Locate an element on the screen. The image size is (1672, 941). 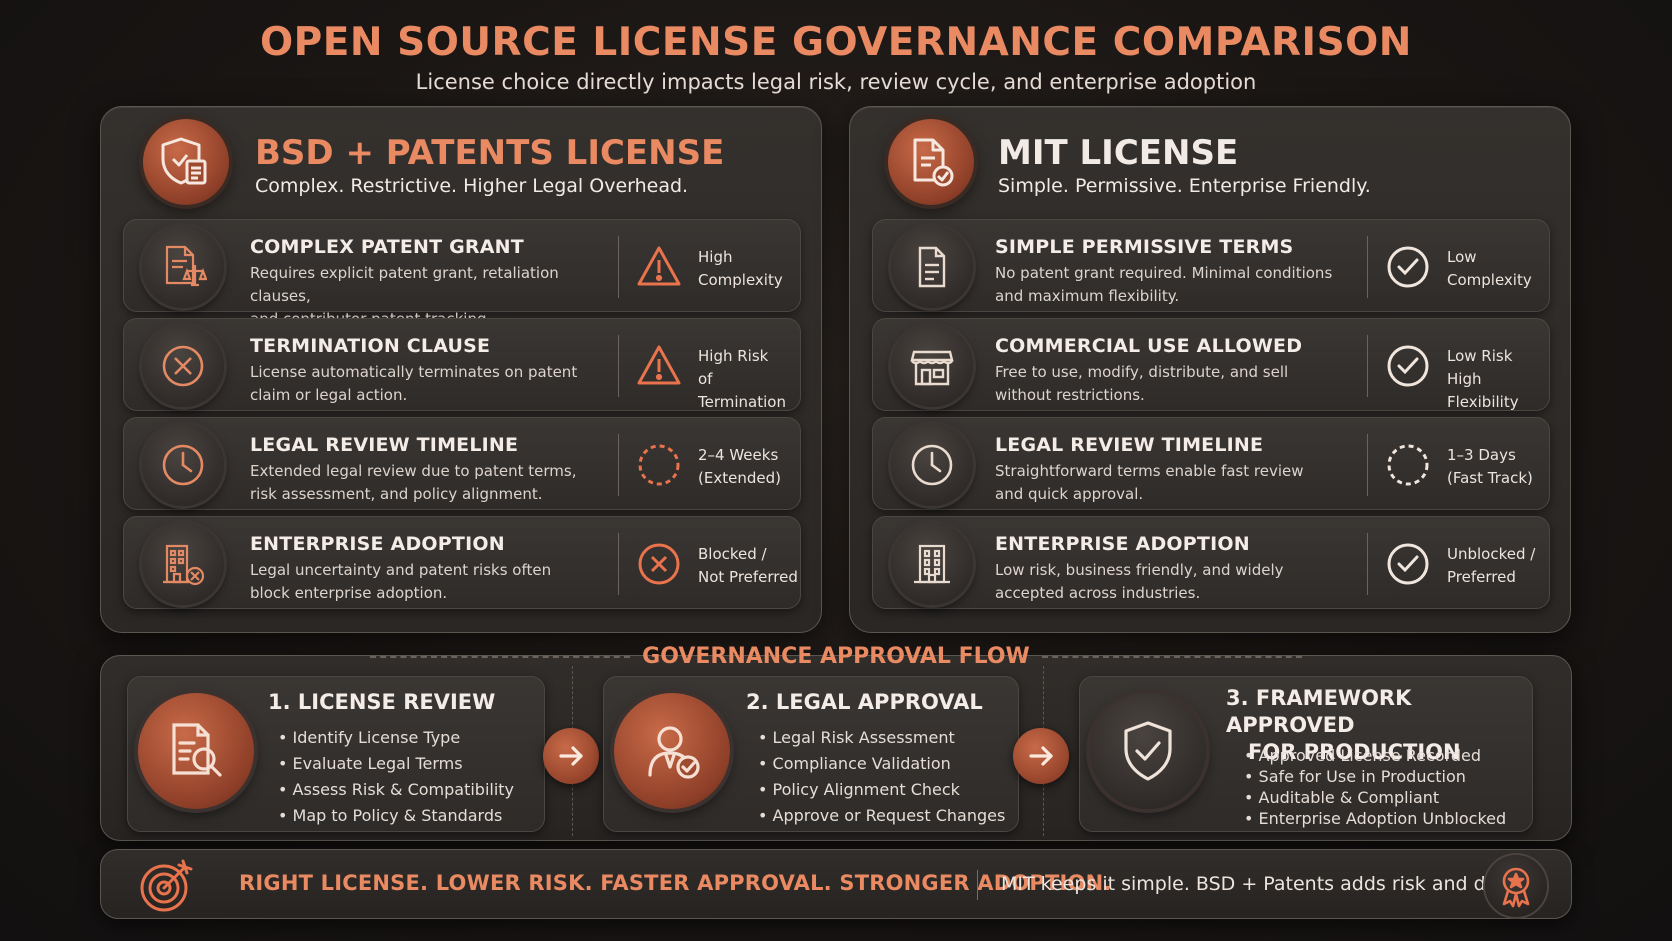
status-line: Preferred is located at coordinates (1491, 577).